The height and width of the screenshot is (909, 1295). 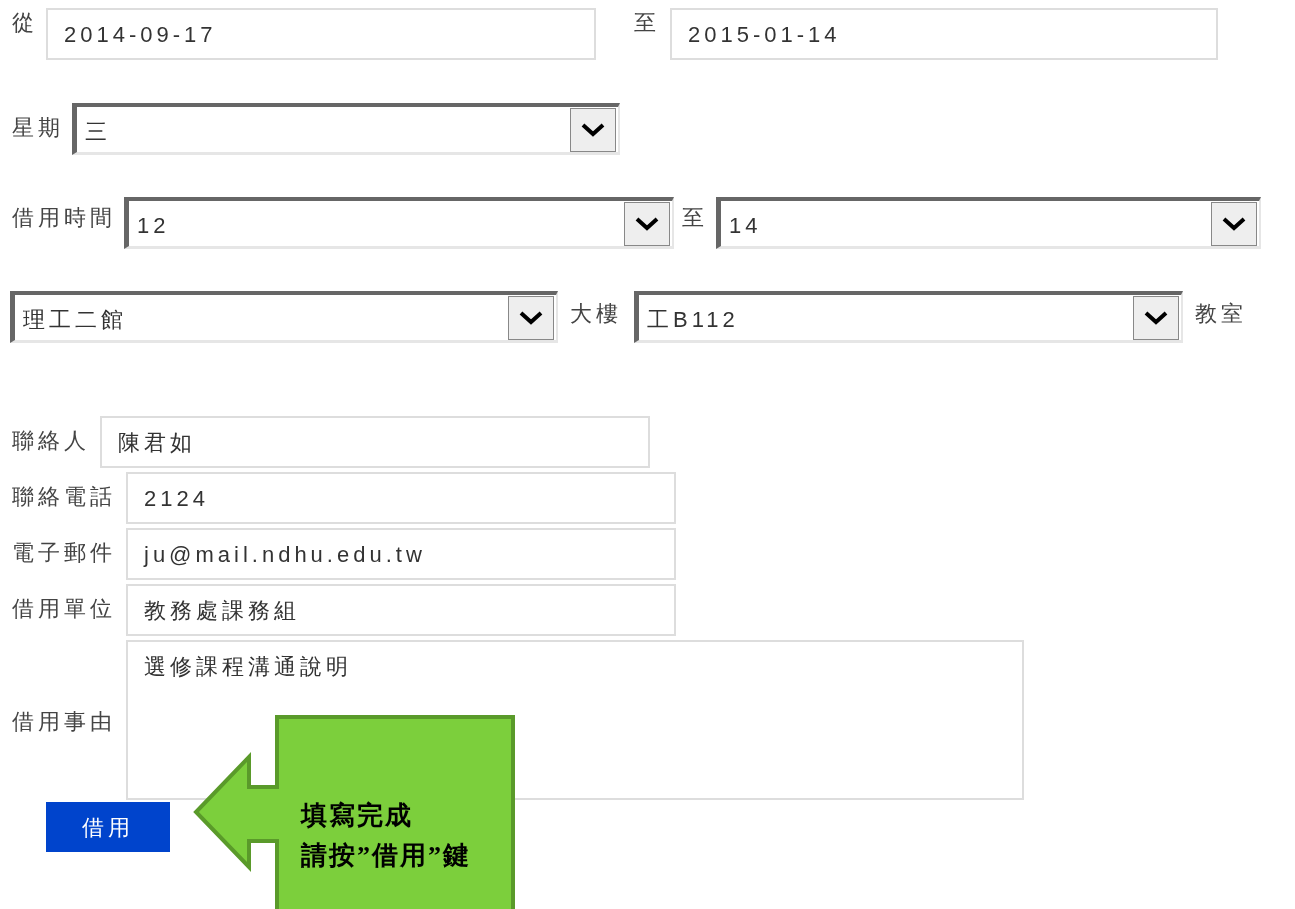 I want to click on field-label: 借用事由, so click(x=64, y=720).